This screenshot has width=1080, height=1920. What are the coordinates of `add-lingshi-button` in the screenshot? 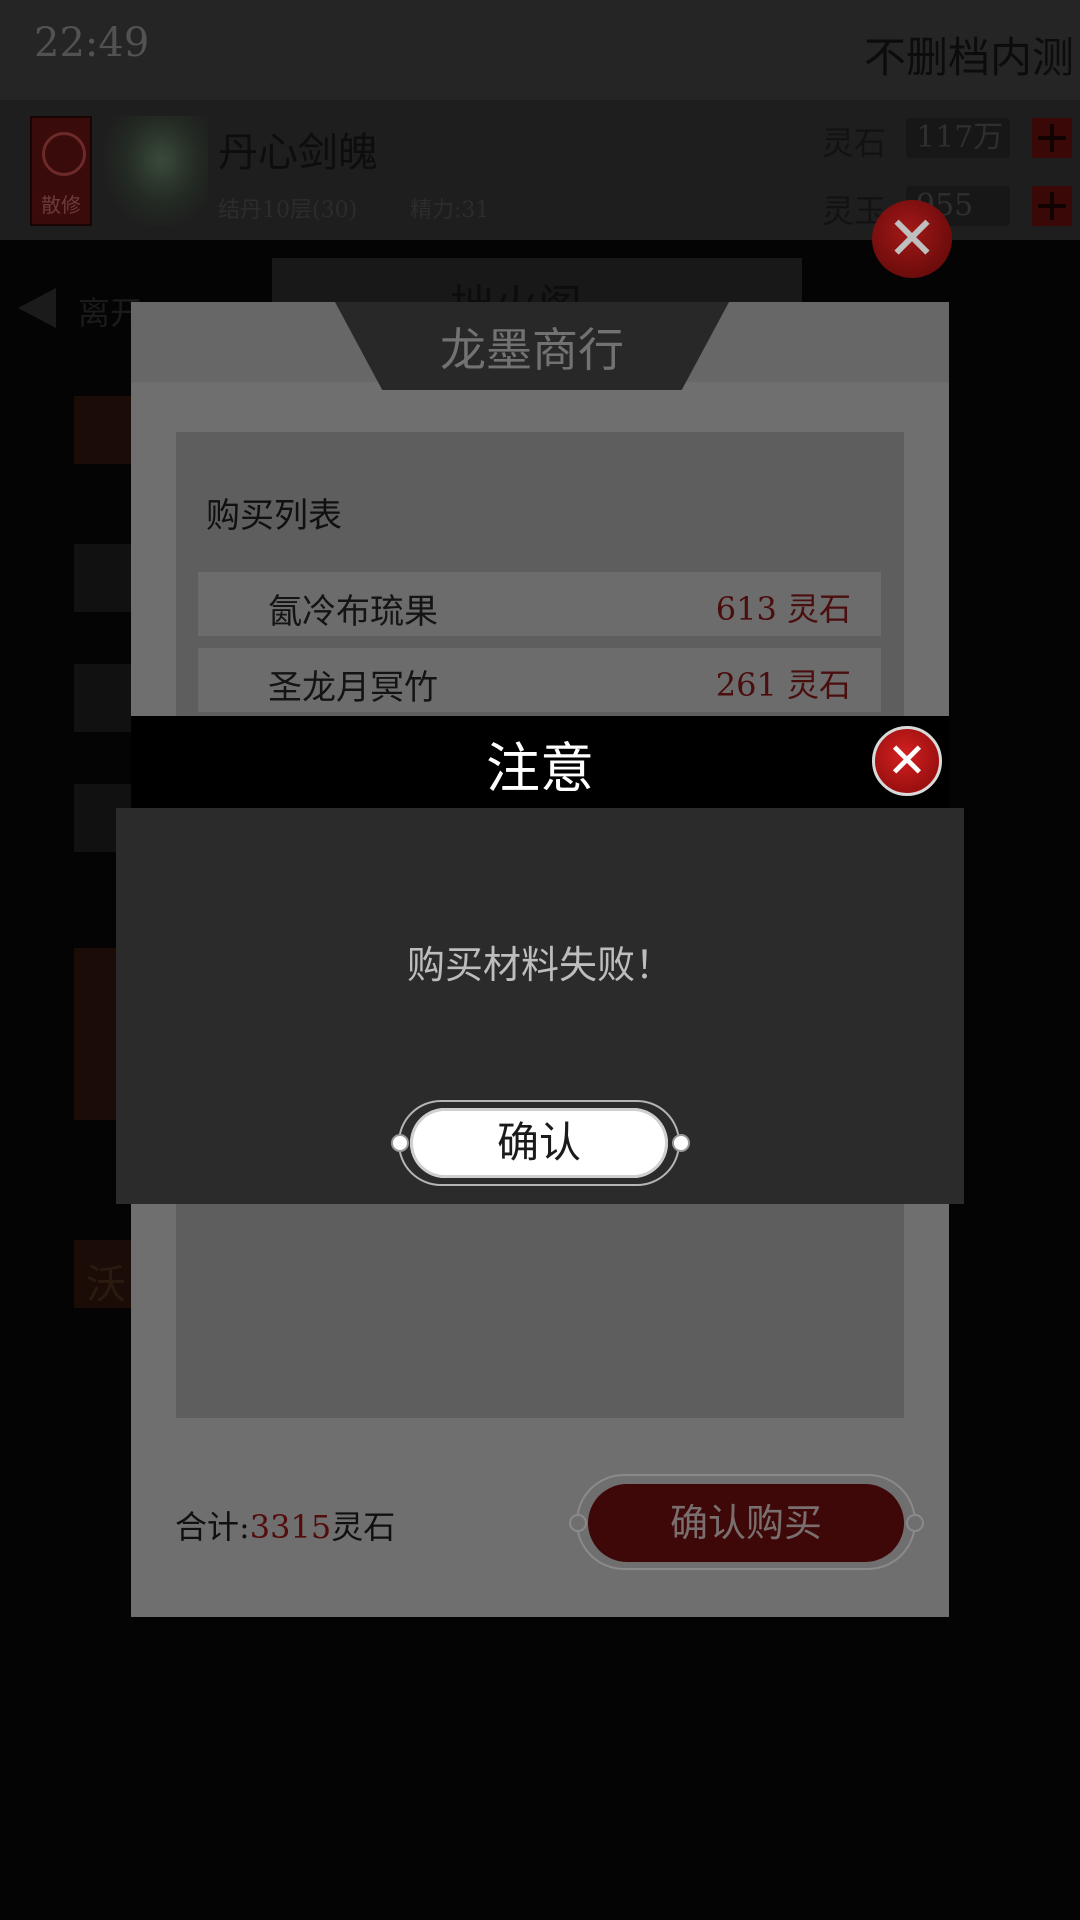 It's located at (1052, 138).